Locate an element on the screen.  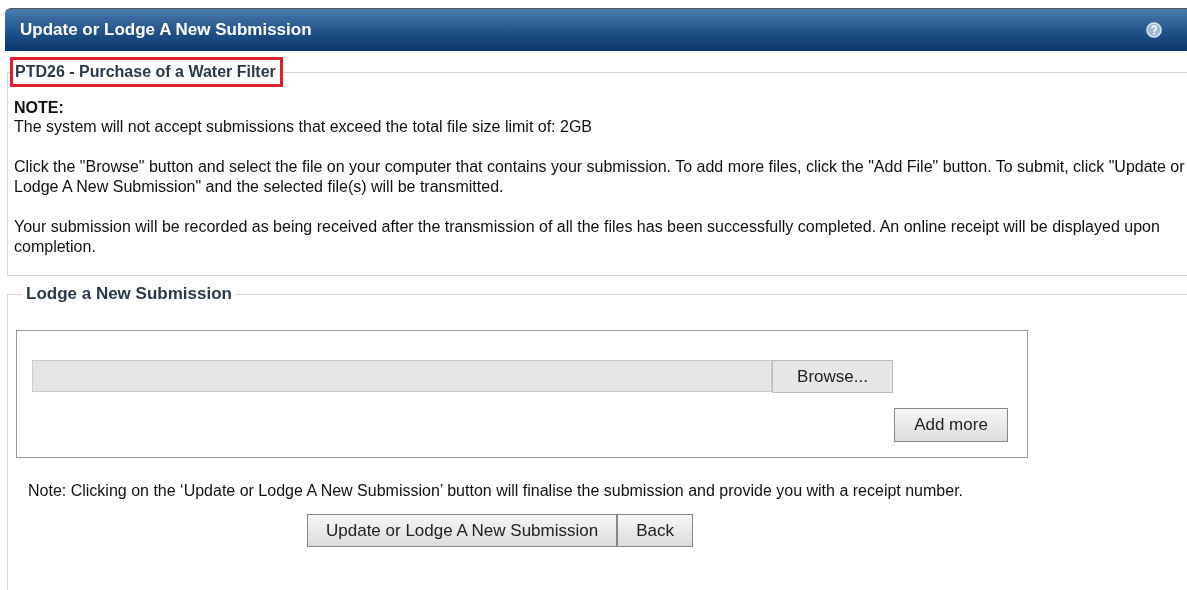
page-title: Update or Lodge A New Submission is located at coordinates (166, 30).